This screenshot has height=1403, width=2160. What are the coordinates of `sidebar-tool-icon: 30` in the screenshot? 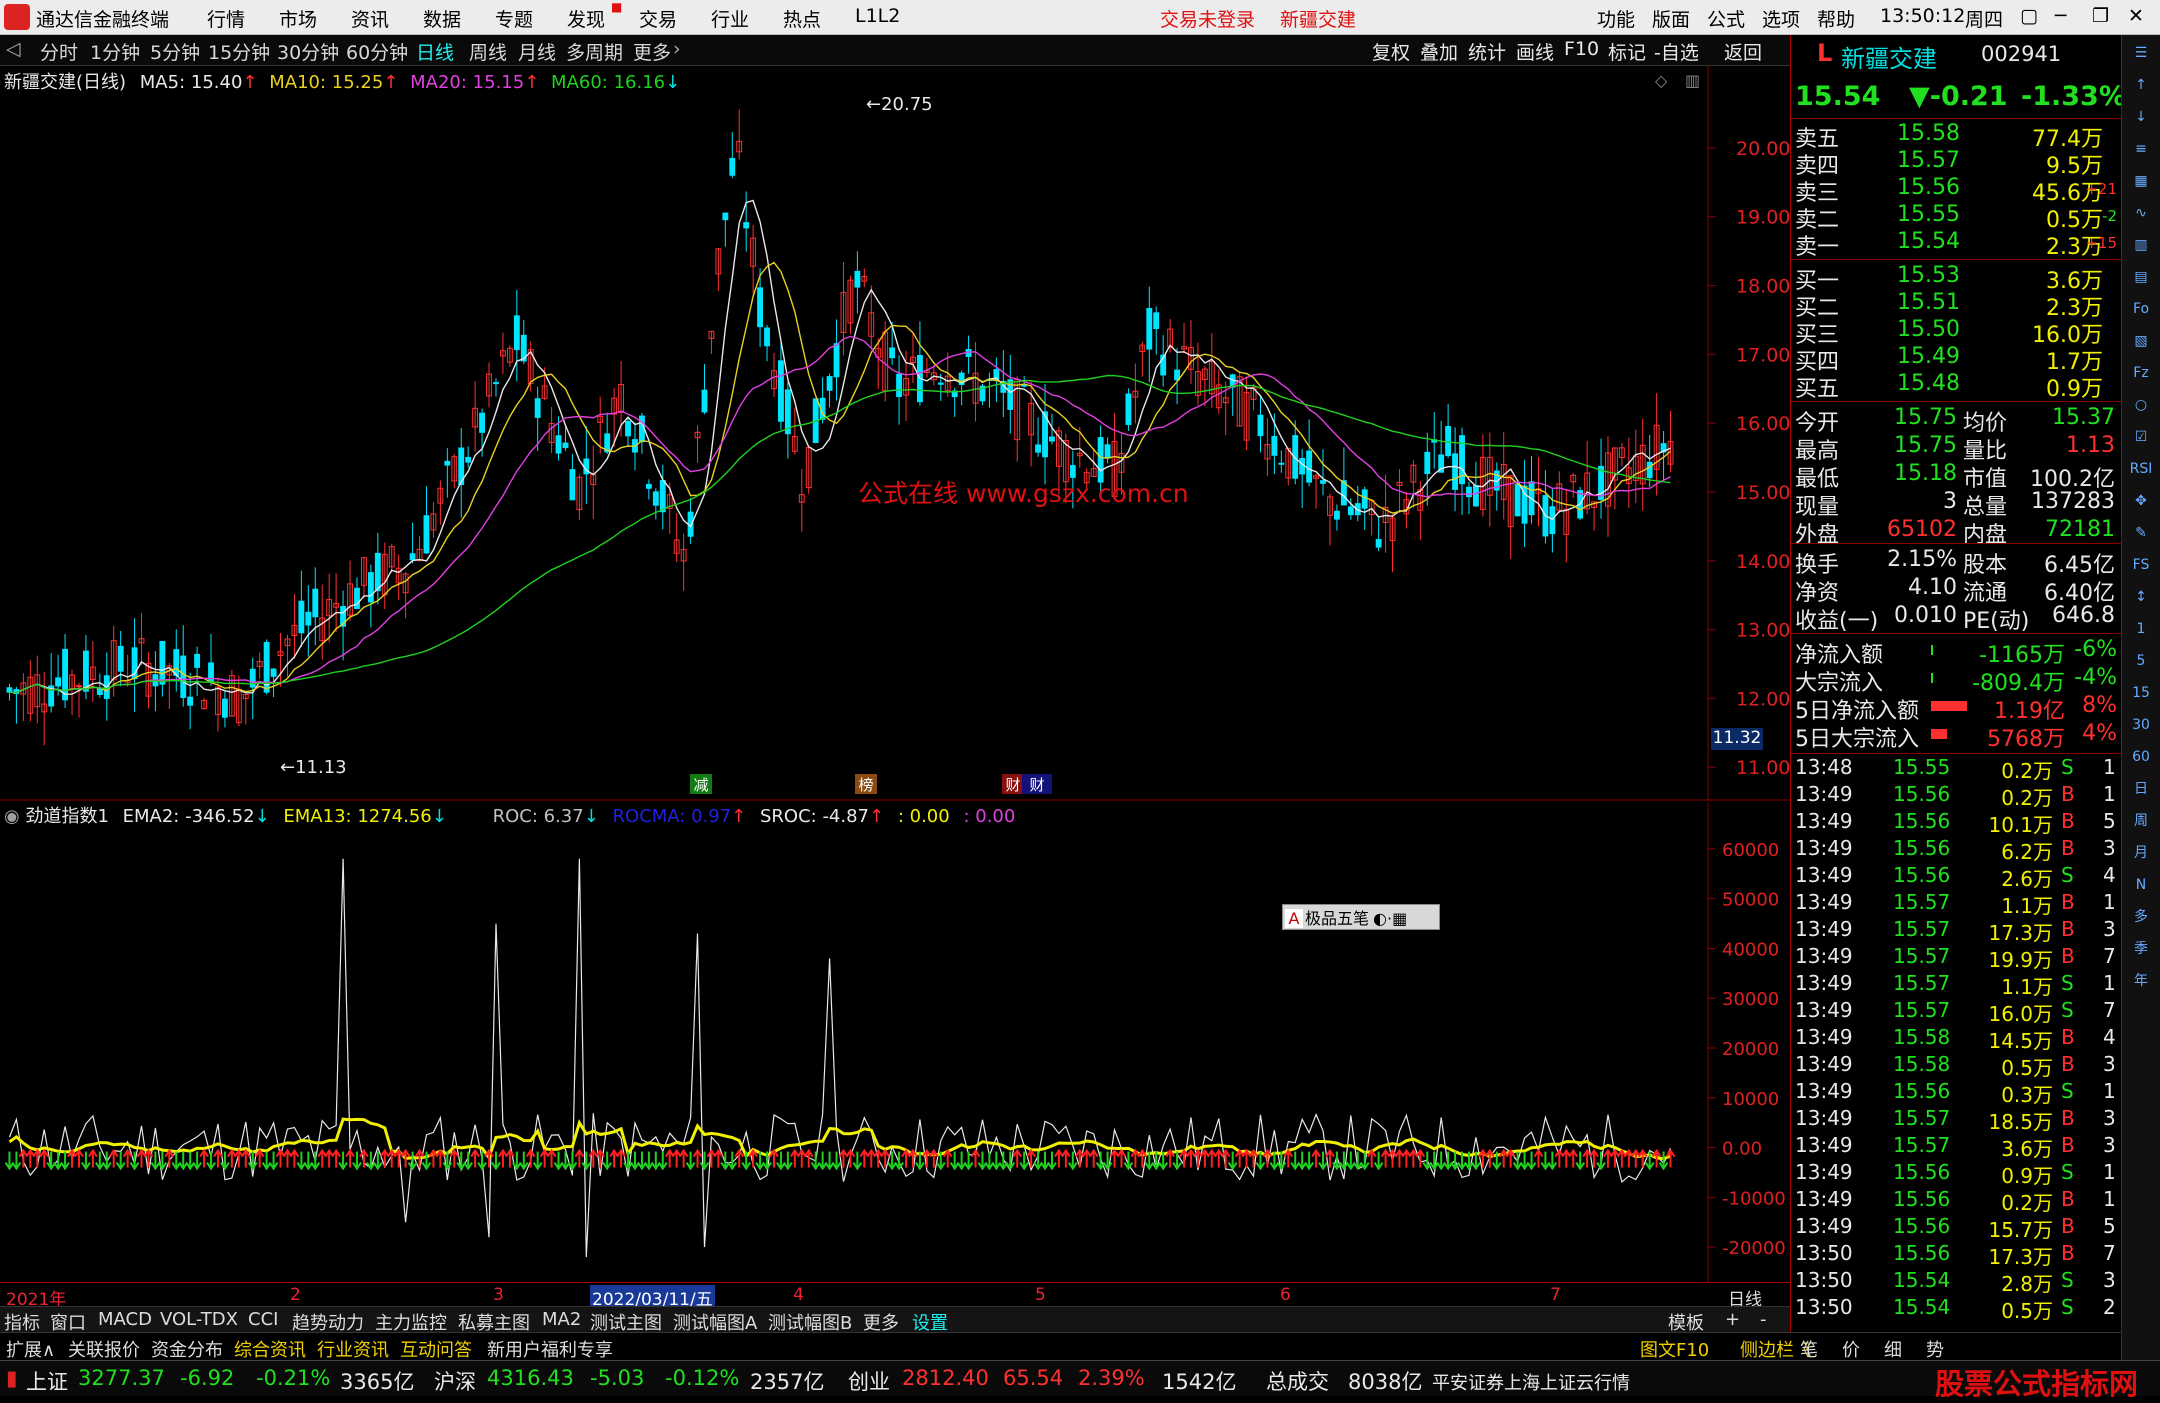 It's located at (2141, 725).